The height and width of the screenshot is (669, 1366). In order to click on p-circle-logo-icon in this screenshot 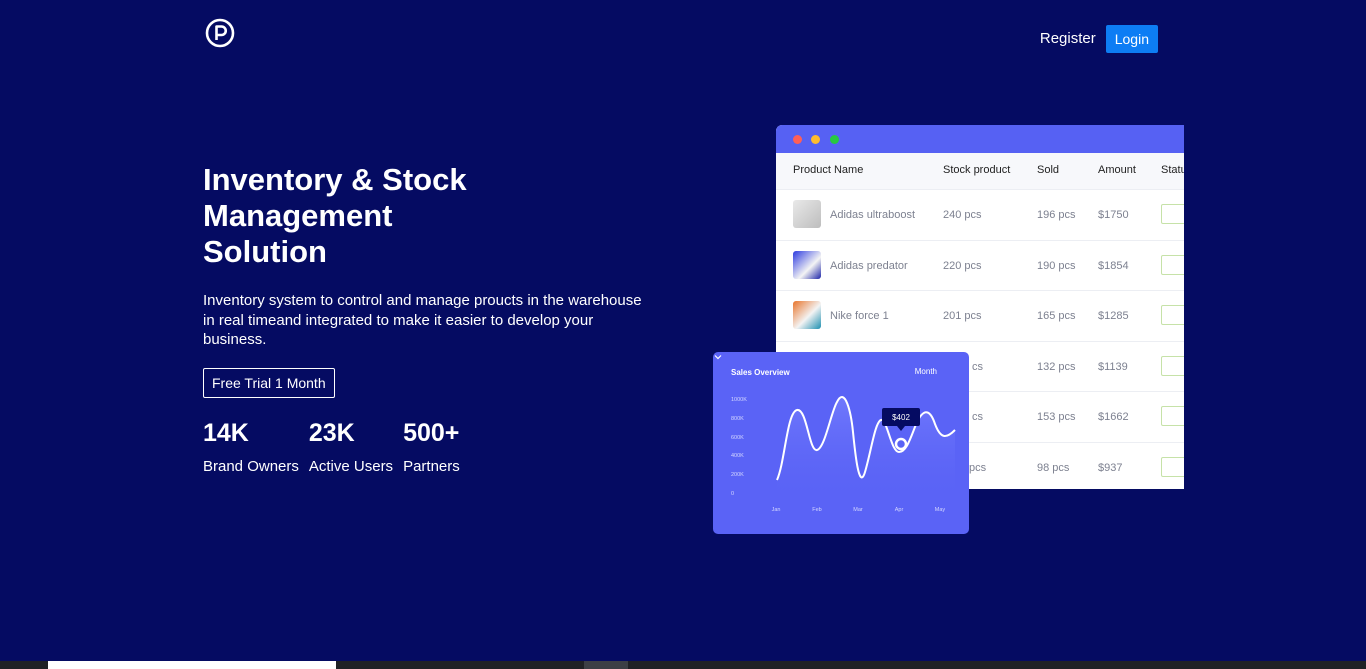, I will do `click(220, 33)`.